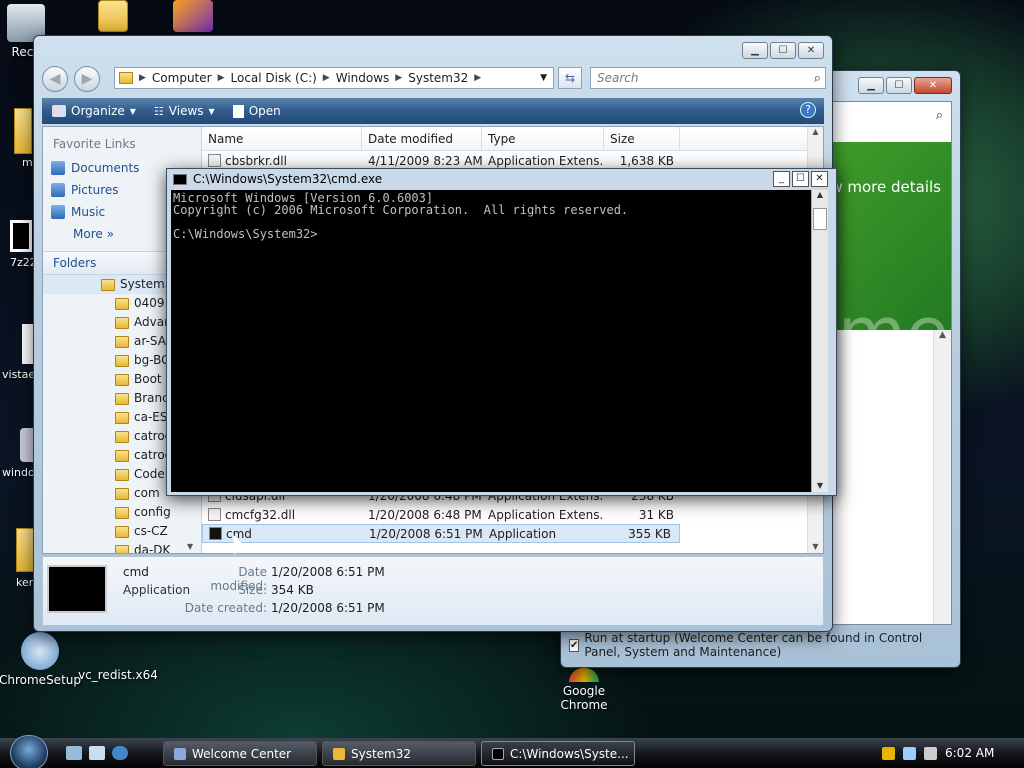 This screenshot has width=1024, height=768. I want to click on desktop-folder-icon, so click(113, 17).